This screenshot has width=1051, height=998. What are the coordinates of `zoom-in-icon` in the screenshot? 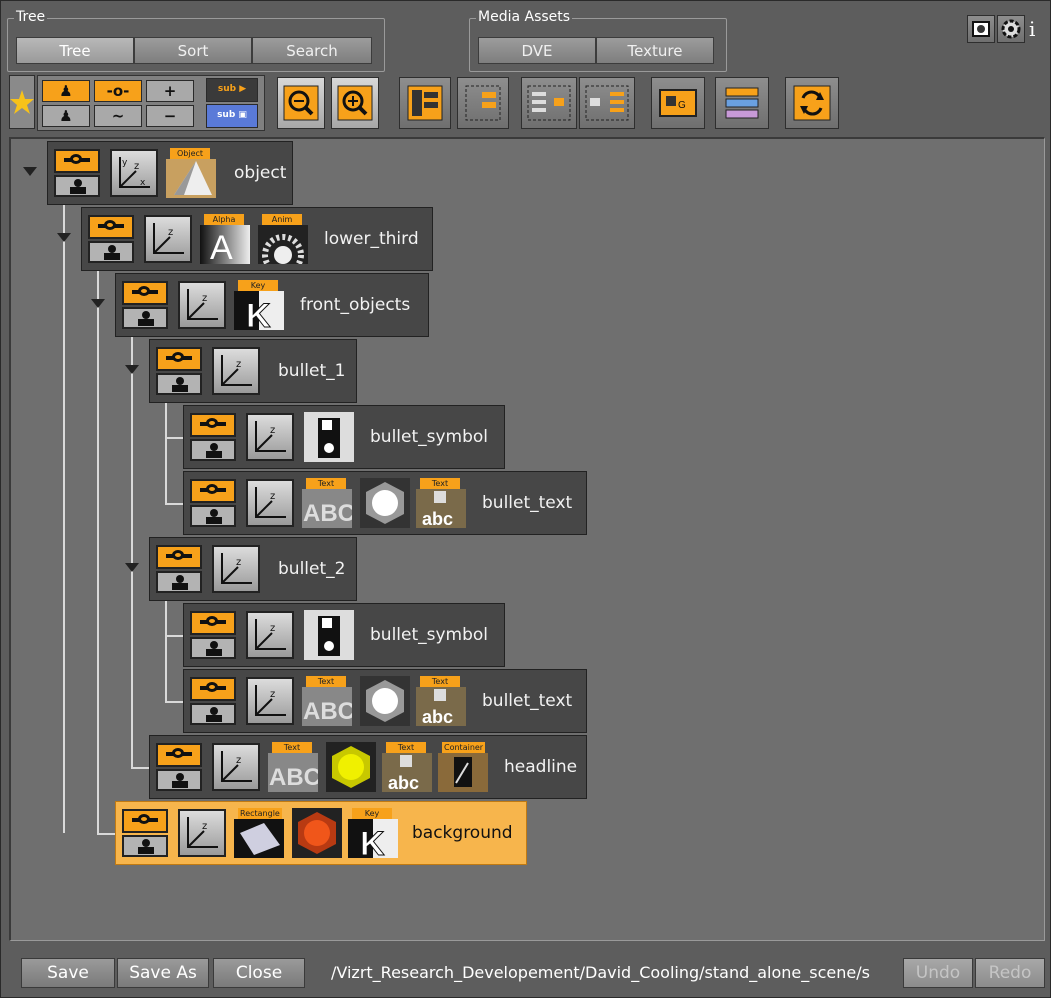 It's located at (355, 103).